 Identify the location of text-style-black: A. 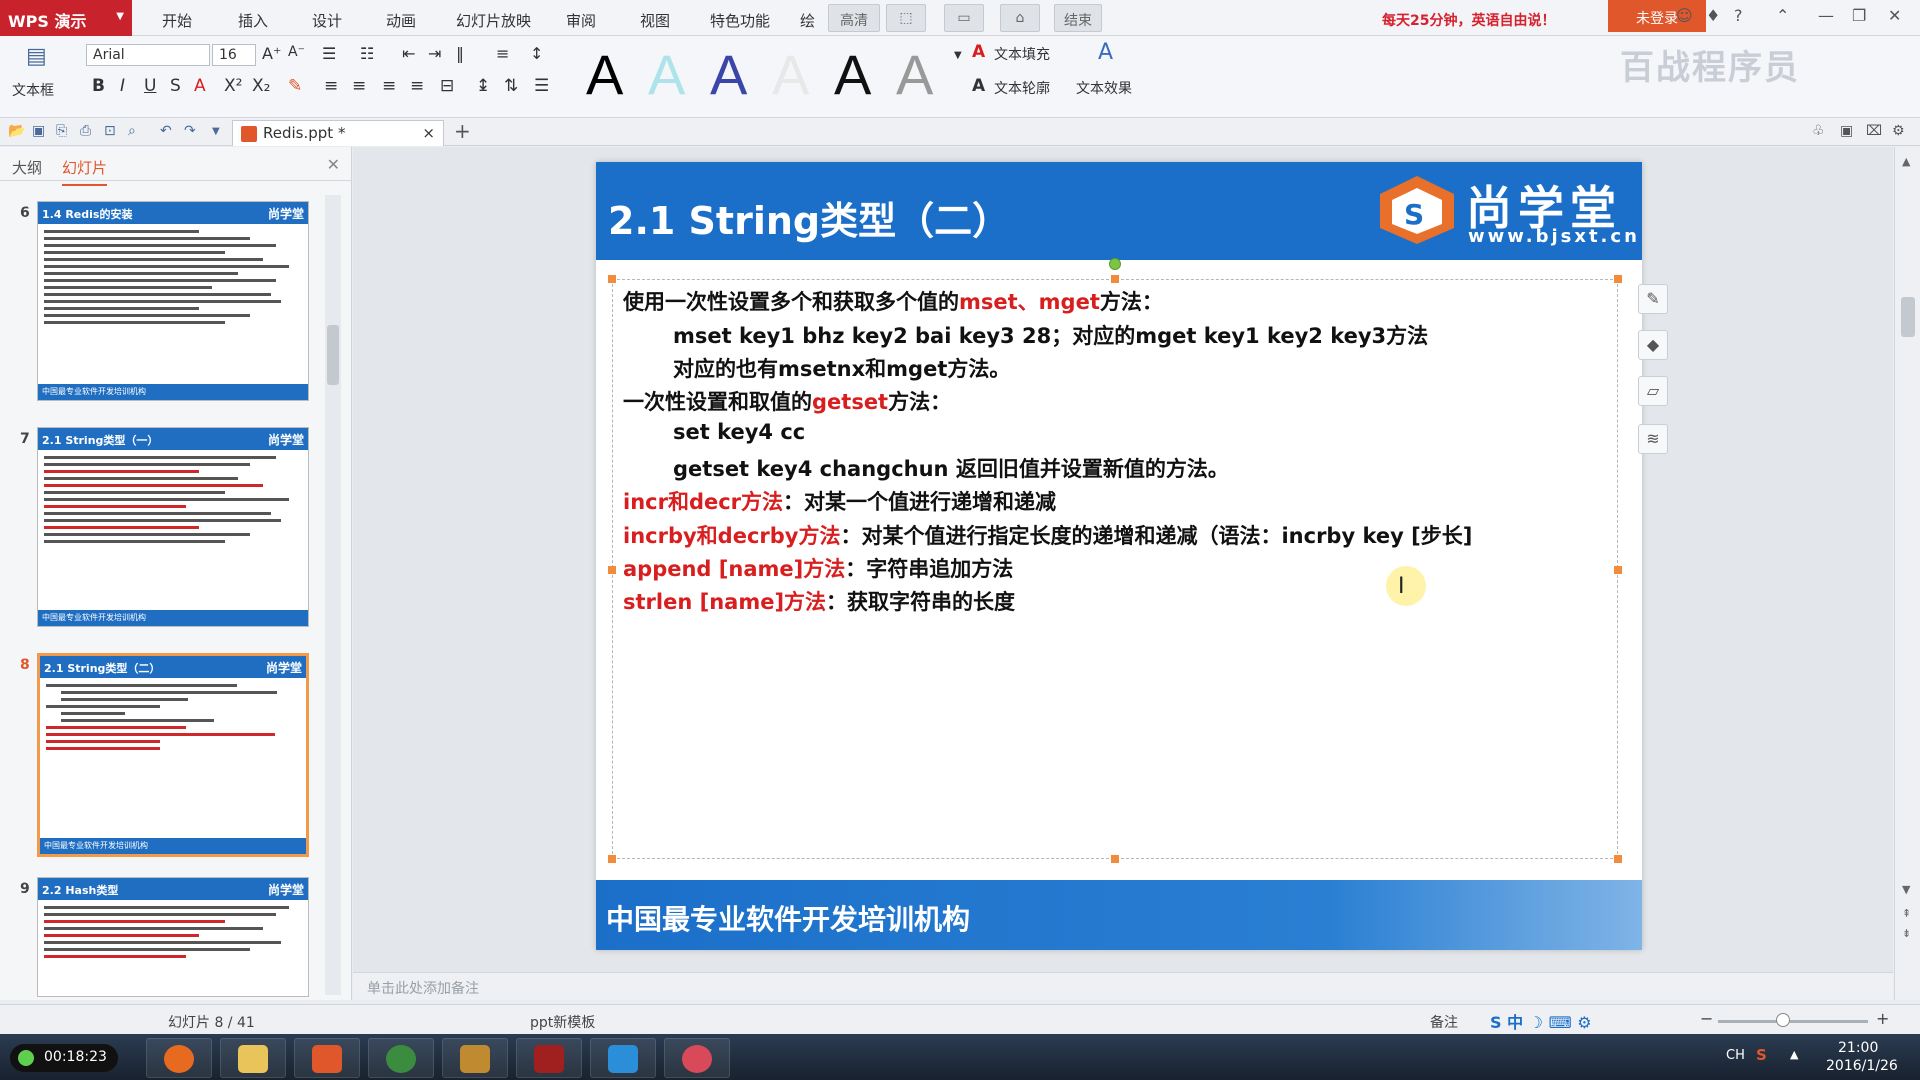
(604, 74).